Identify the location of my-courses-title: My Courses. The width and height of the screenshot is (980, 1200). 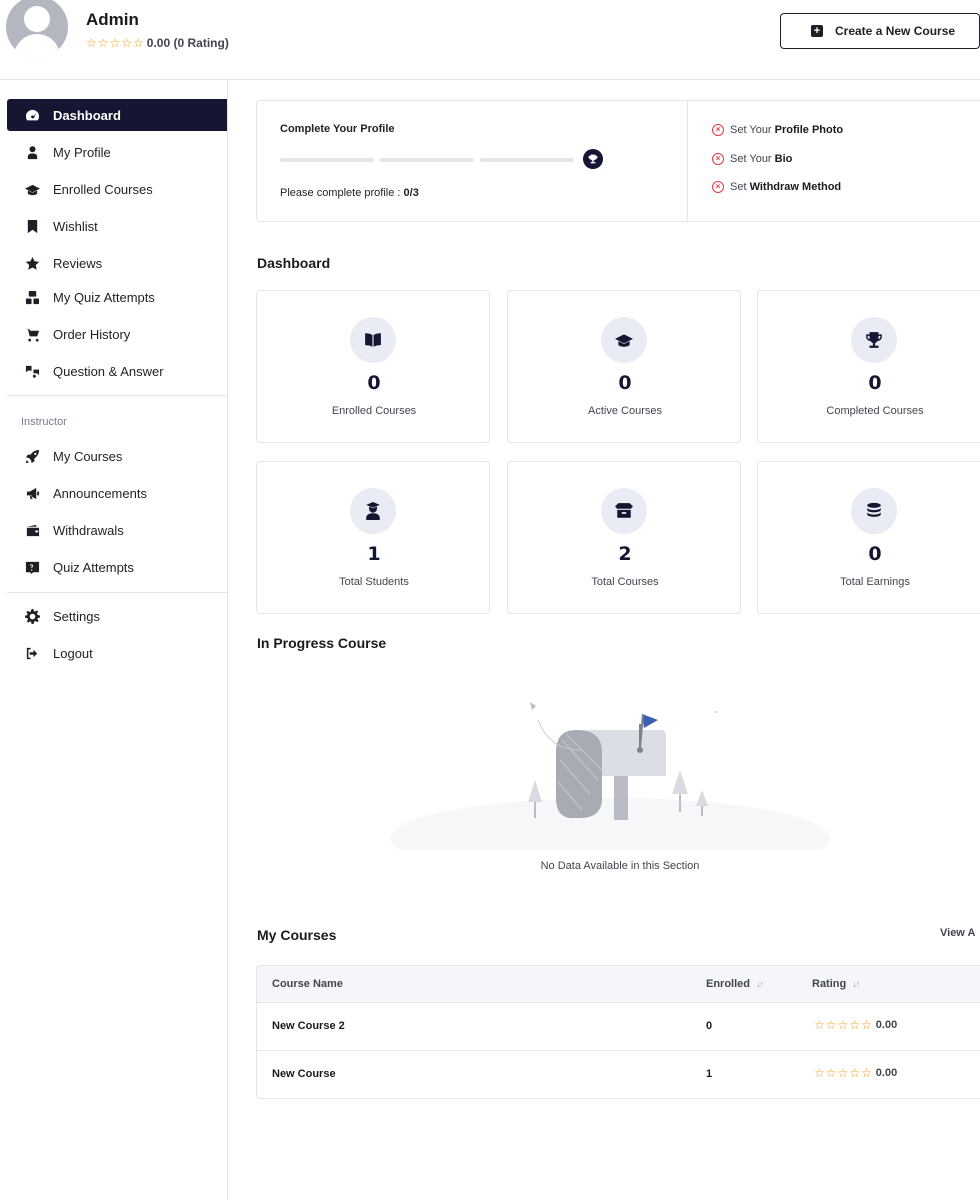
(297, 935).